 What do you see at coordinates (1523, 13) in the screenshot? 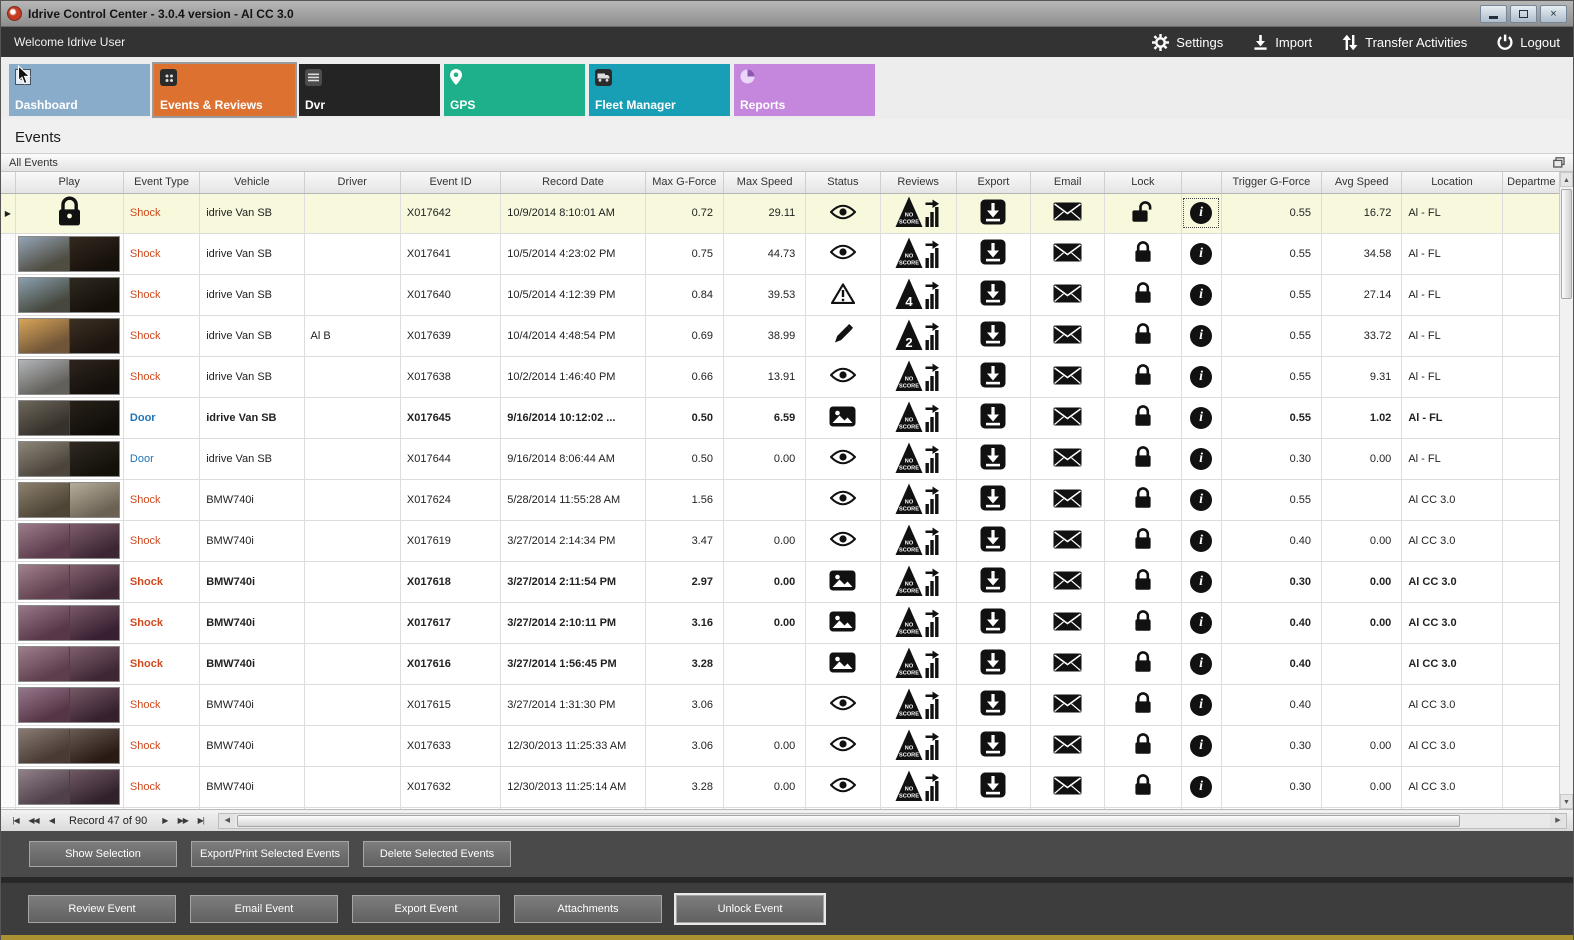
I see `maximize-button` at bounding box center [1523, 13].